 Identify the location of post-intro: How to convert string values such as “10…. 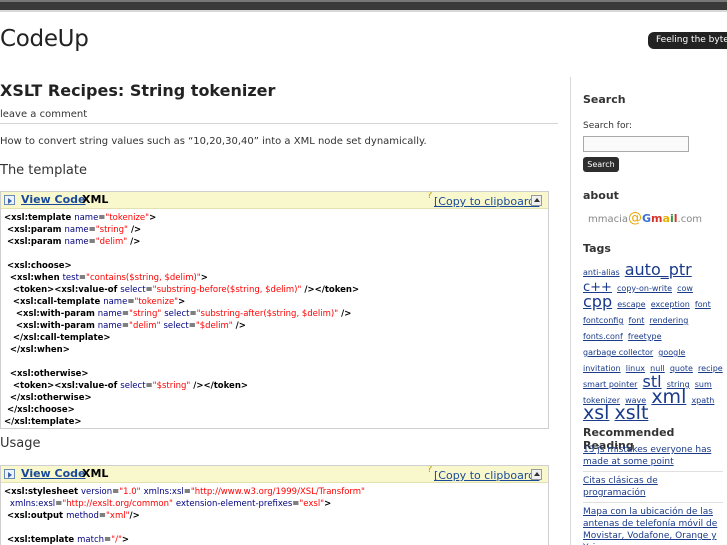
(213, 141).